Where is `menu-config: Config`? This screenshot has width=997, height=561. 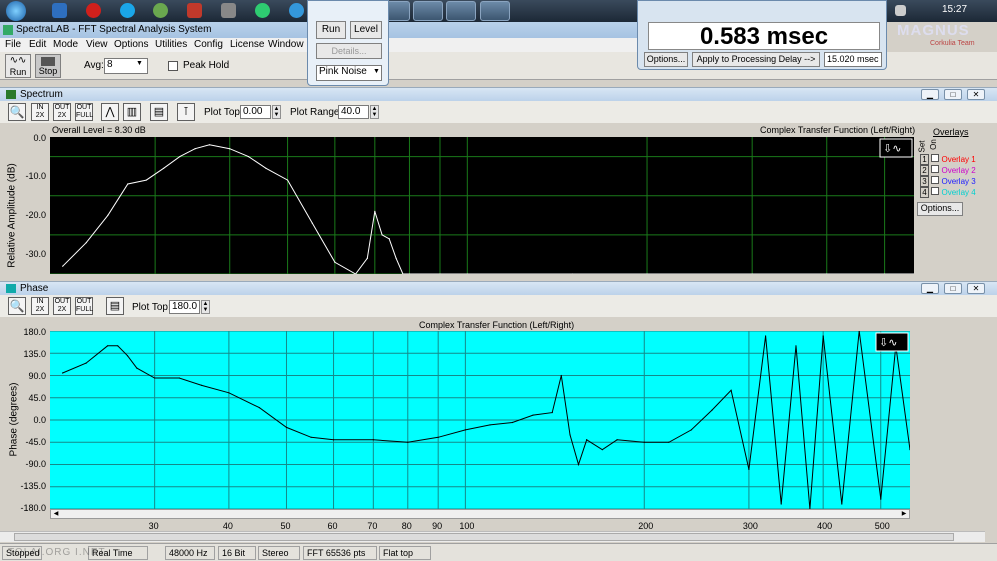
menu-config: Config is located at coordinates (208, 44).